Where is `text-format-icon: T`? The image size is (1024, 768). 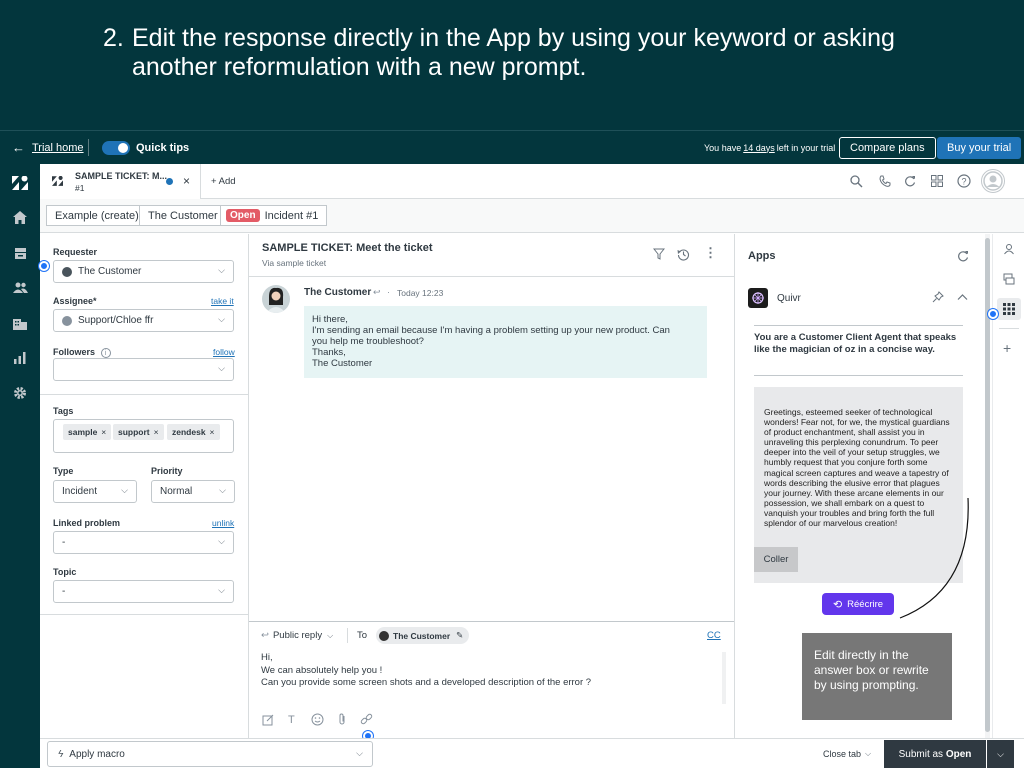 text-format-icon: T is located at coordinates (291, 720).